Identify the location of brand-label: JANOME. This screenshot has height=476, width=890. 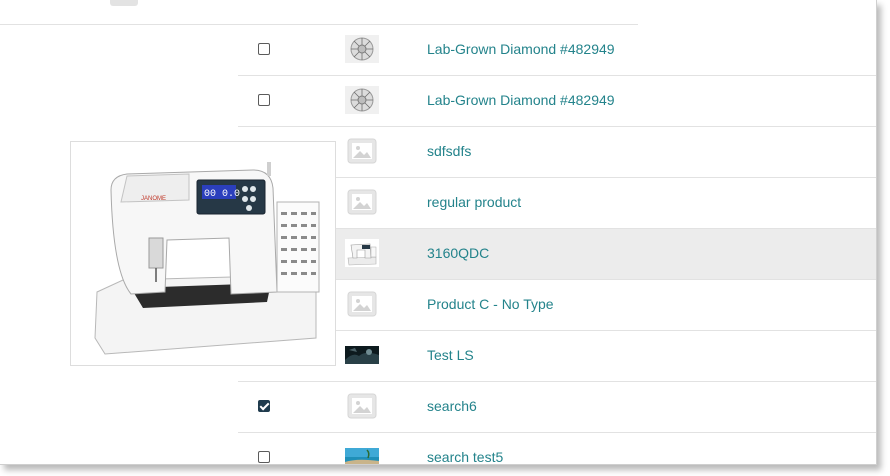
(153, 199).